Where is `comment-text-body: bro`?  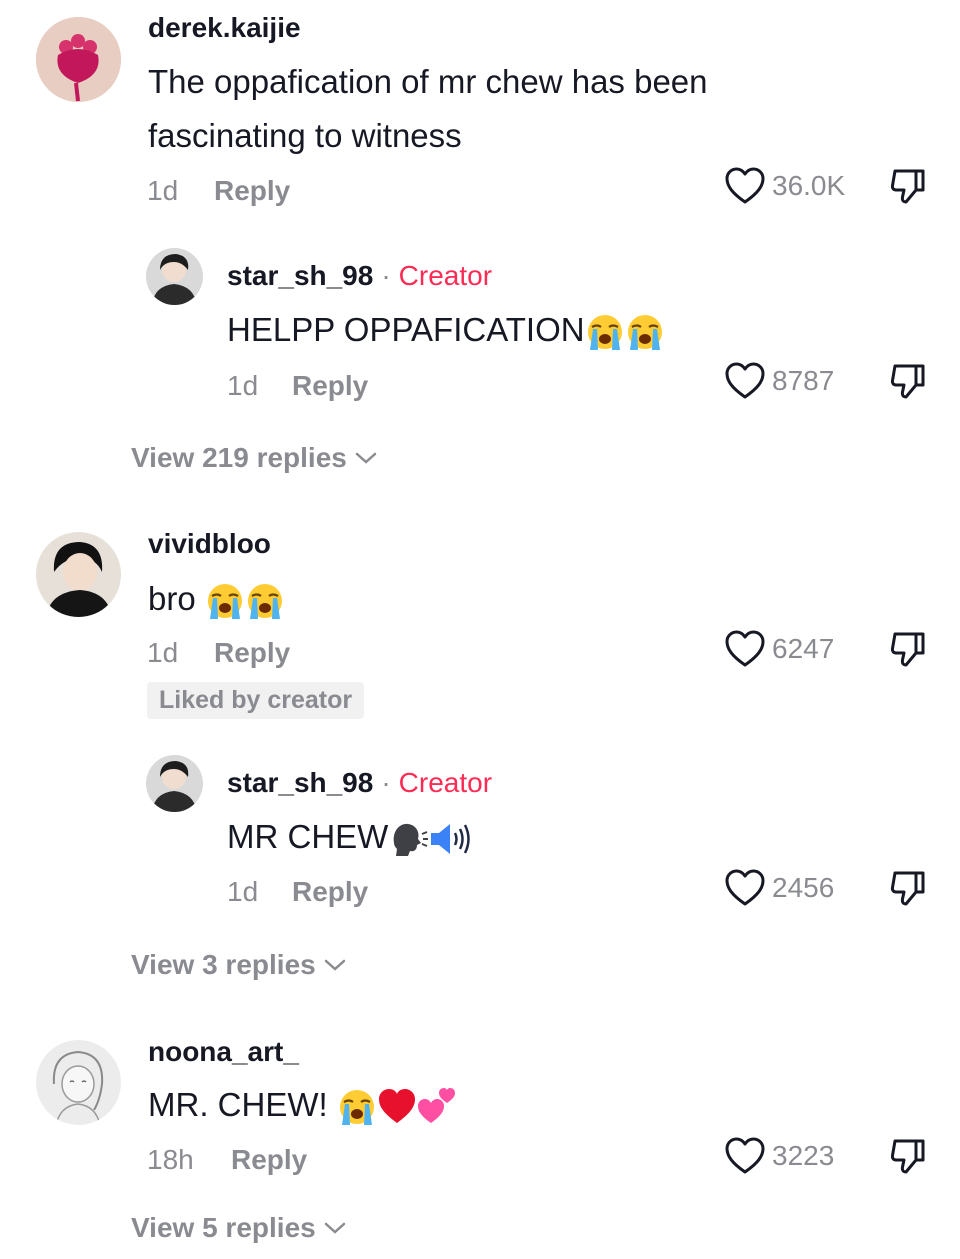 comment-text-body: bro is located at coordinates (176, 598).